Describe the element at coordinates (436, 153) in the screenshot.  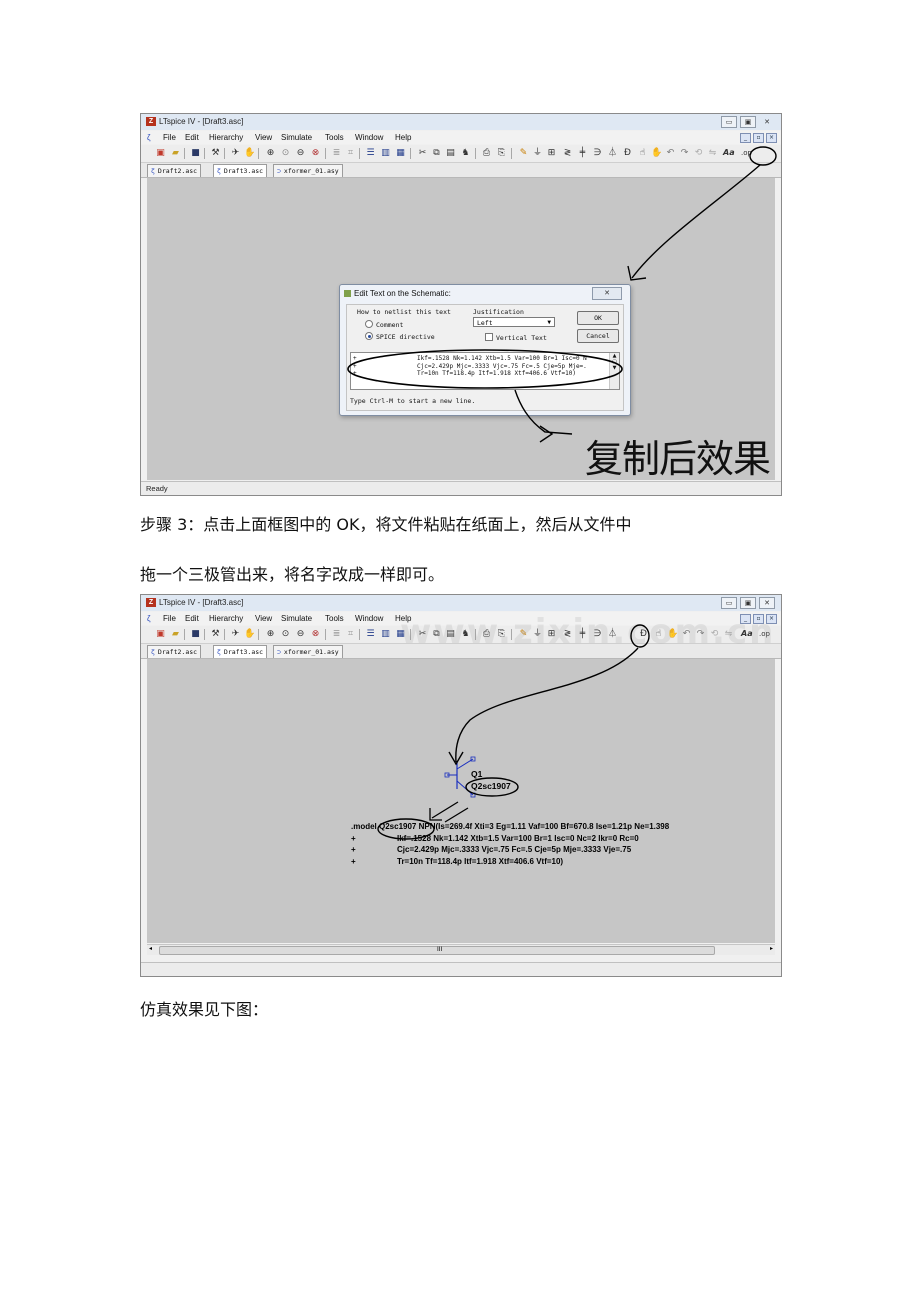
I see `copy-icon: ⧉` at that location.